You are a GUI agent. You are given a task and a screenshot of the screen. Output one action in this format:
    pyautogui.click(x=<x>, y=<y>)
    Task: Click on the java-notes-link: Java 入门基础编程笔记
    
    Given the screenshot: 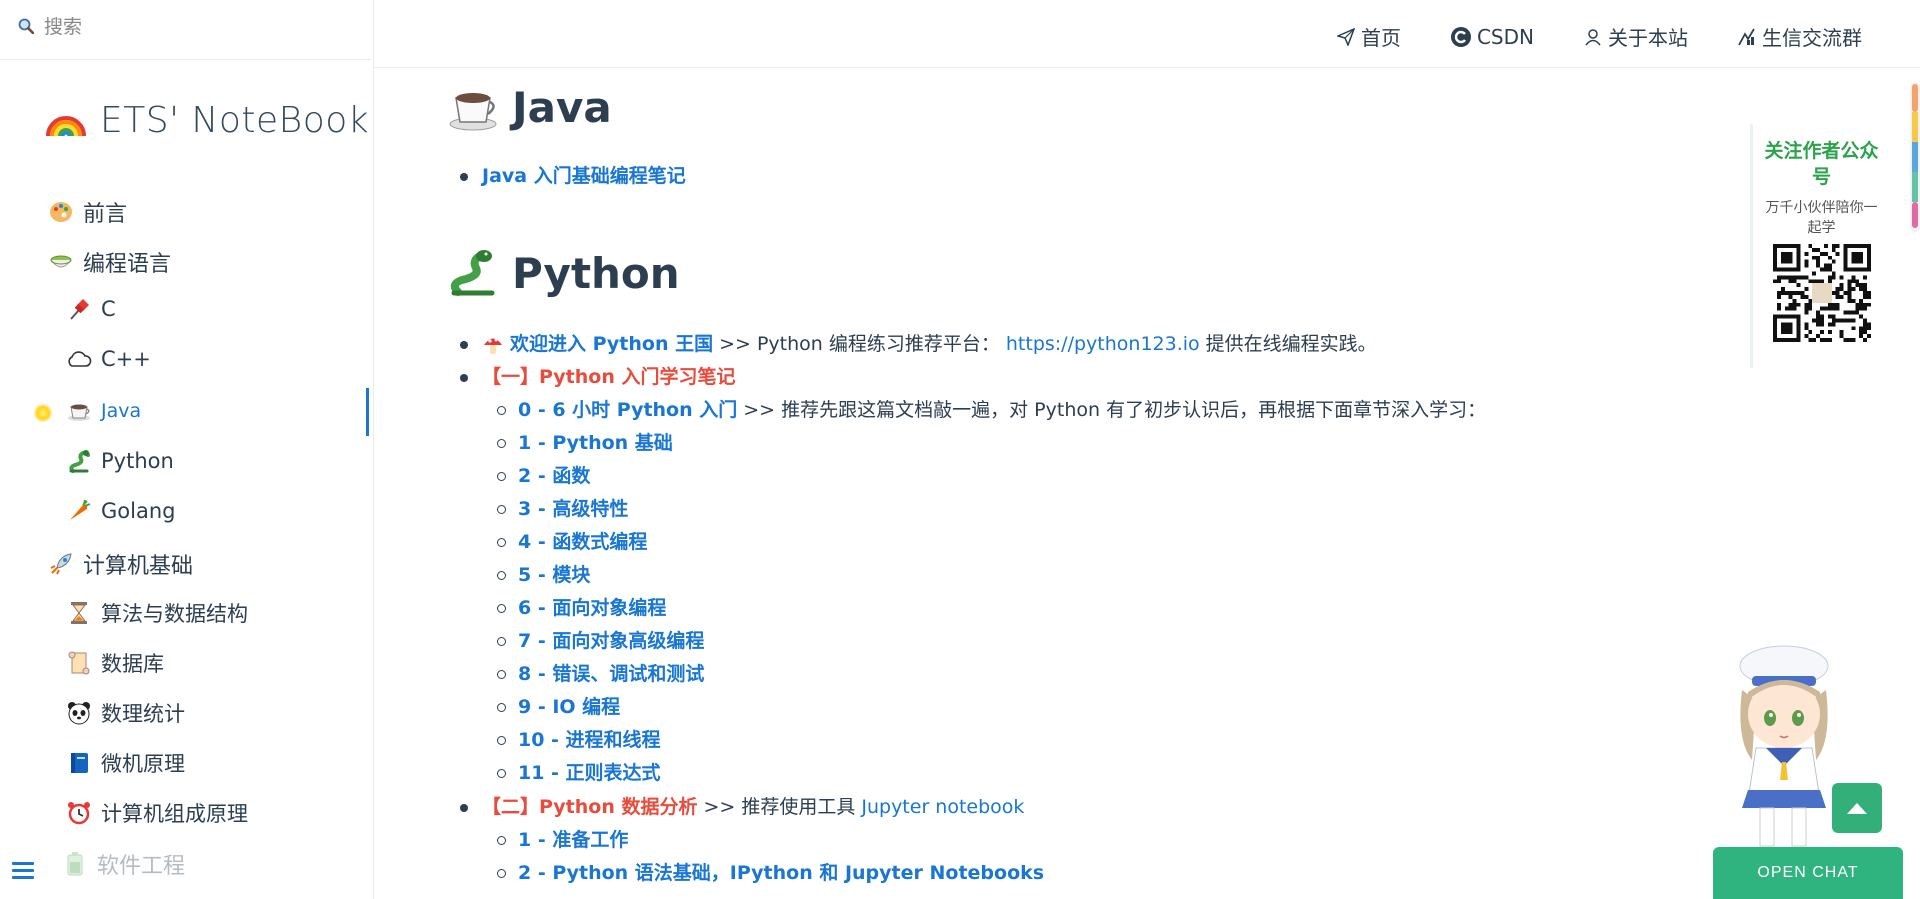 What is the action you would take?
    pyautogui.click(x=584, y=176)
    